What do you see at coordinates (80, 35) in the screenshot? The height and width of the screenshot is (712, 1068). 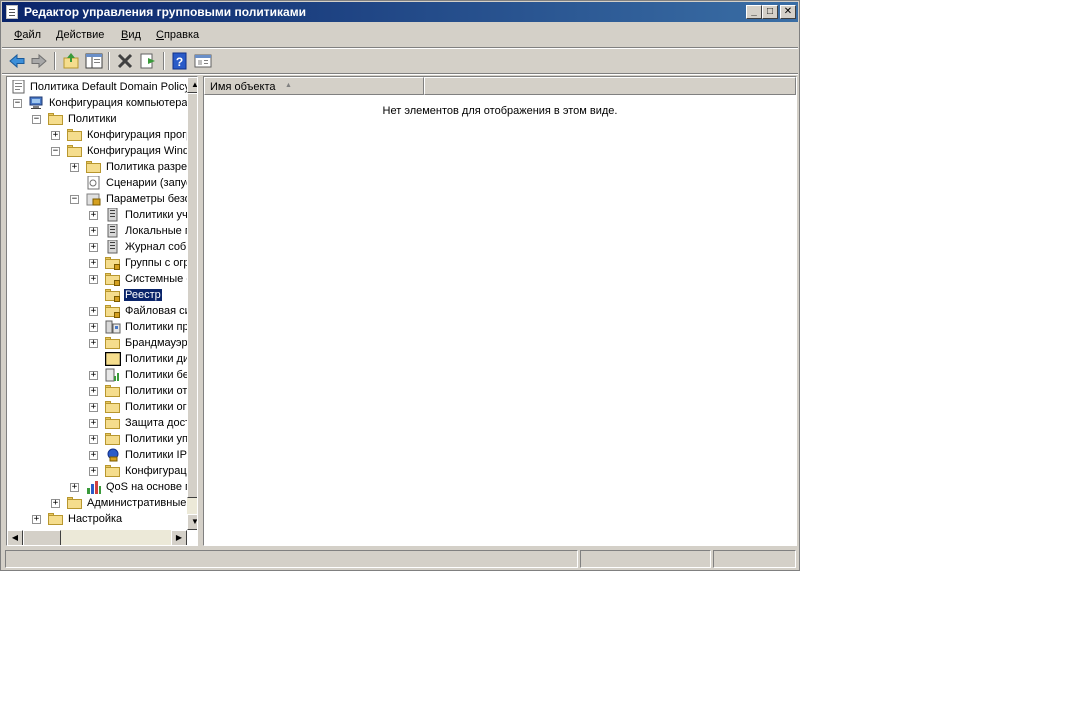 I see `menu-action: Действие` at bounding box center [80, 35].